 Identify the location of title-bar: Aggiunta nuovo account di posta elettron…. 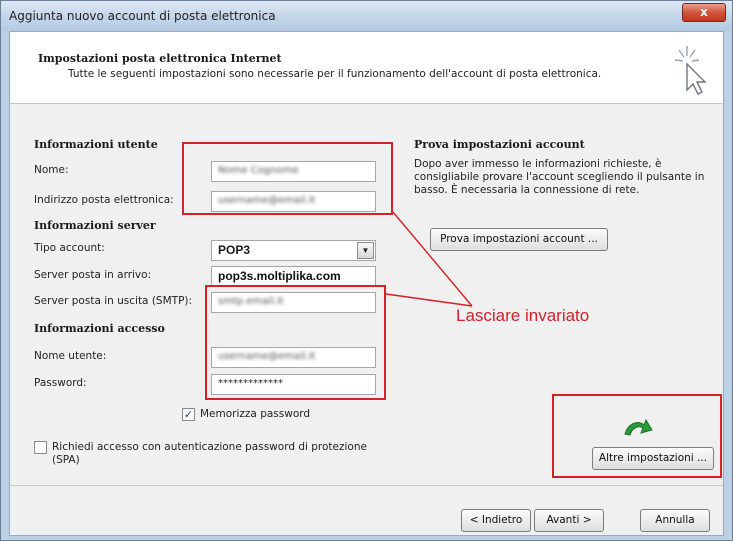
(366, 16).